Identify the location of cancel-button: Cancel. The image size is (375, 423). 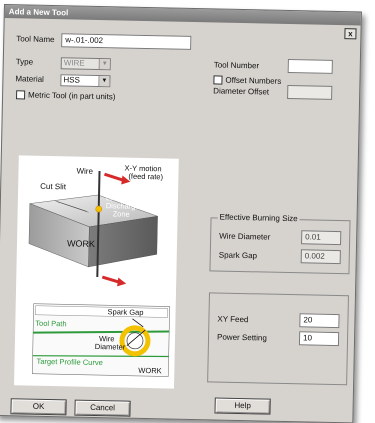
(102, 408).